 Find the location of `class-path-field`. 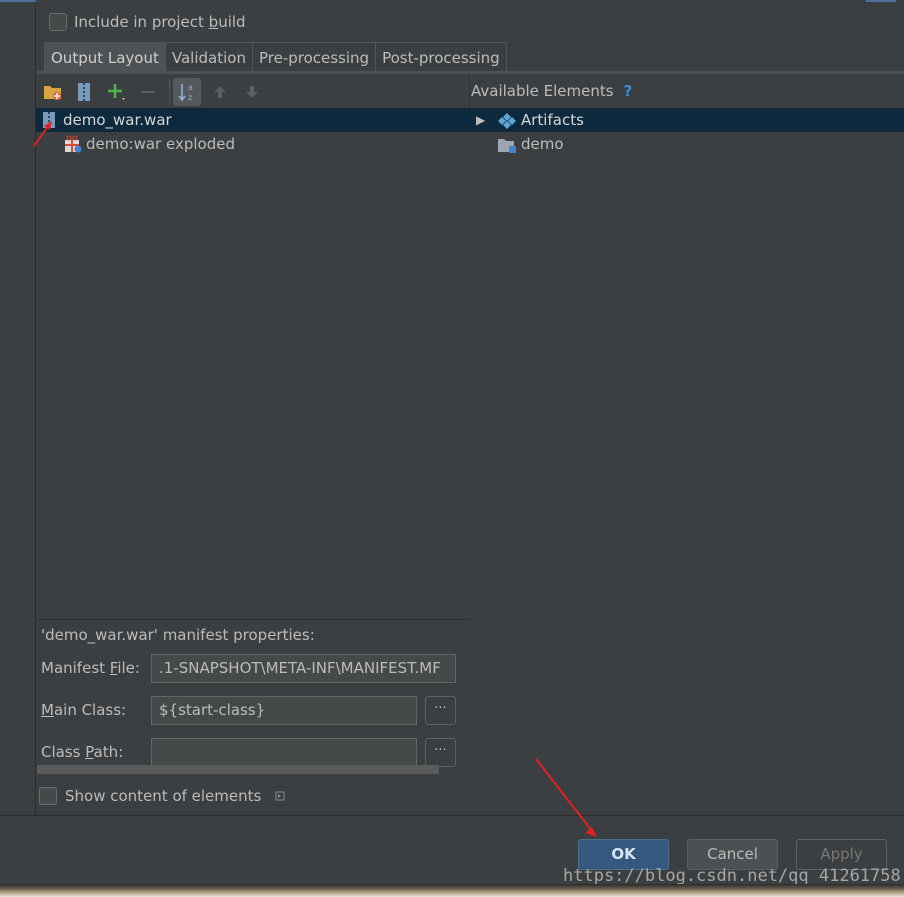

class-path-field is located at coordinates (284, 752).